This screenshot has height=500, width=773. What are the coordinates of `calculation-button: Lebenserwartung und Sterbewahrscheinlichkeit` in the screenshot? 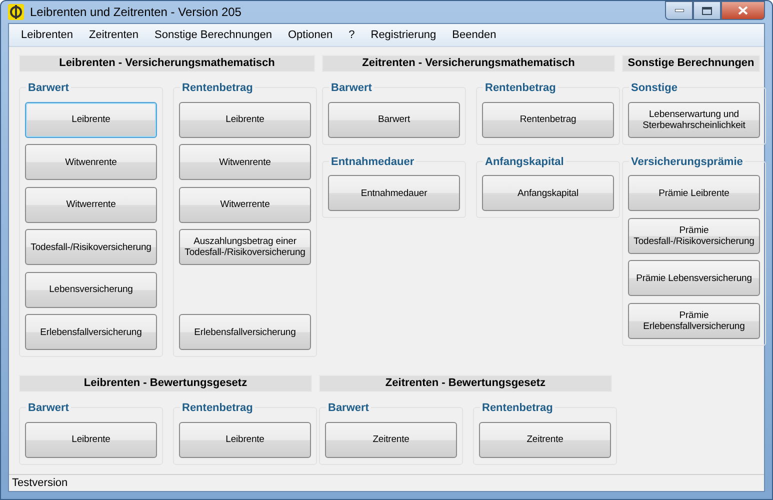 It's located at (694, 120).